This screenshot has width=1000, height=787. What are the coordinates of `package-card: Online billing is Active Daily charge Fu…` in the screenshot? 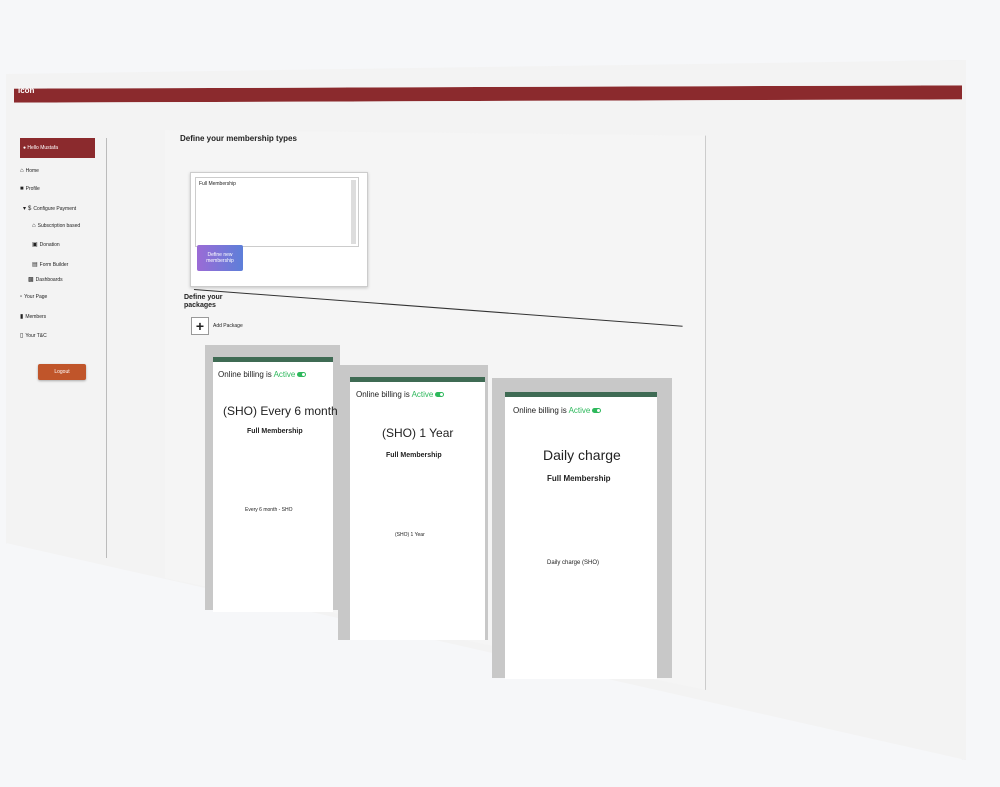 It's located at (581, 535).